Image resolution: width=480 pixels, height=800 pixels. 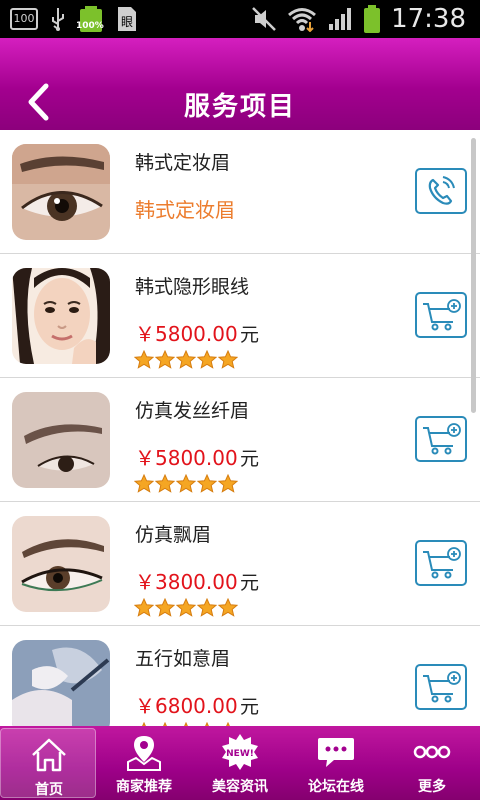 I want to click on battery-level-badge: 100, so click(x=24, y=19).